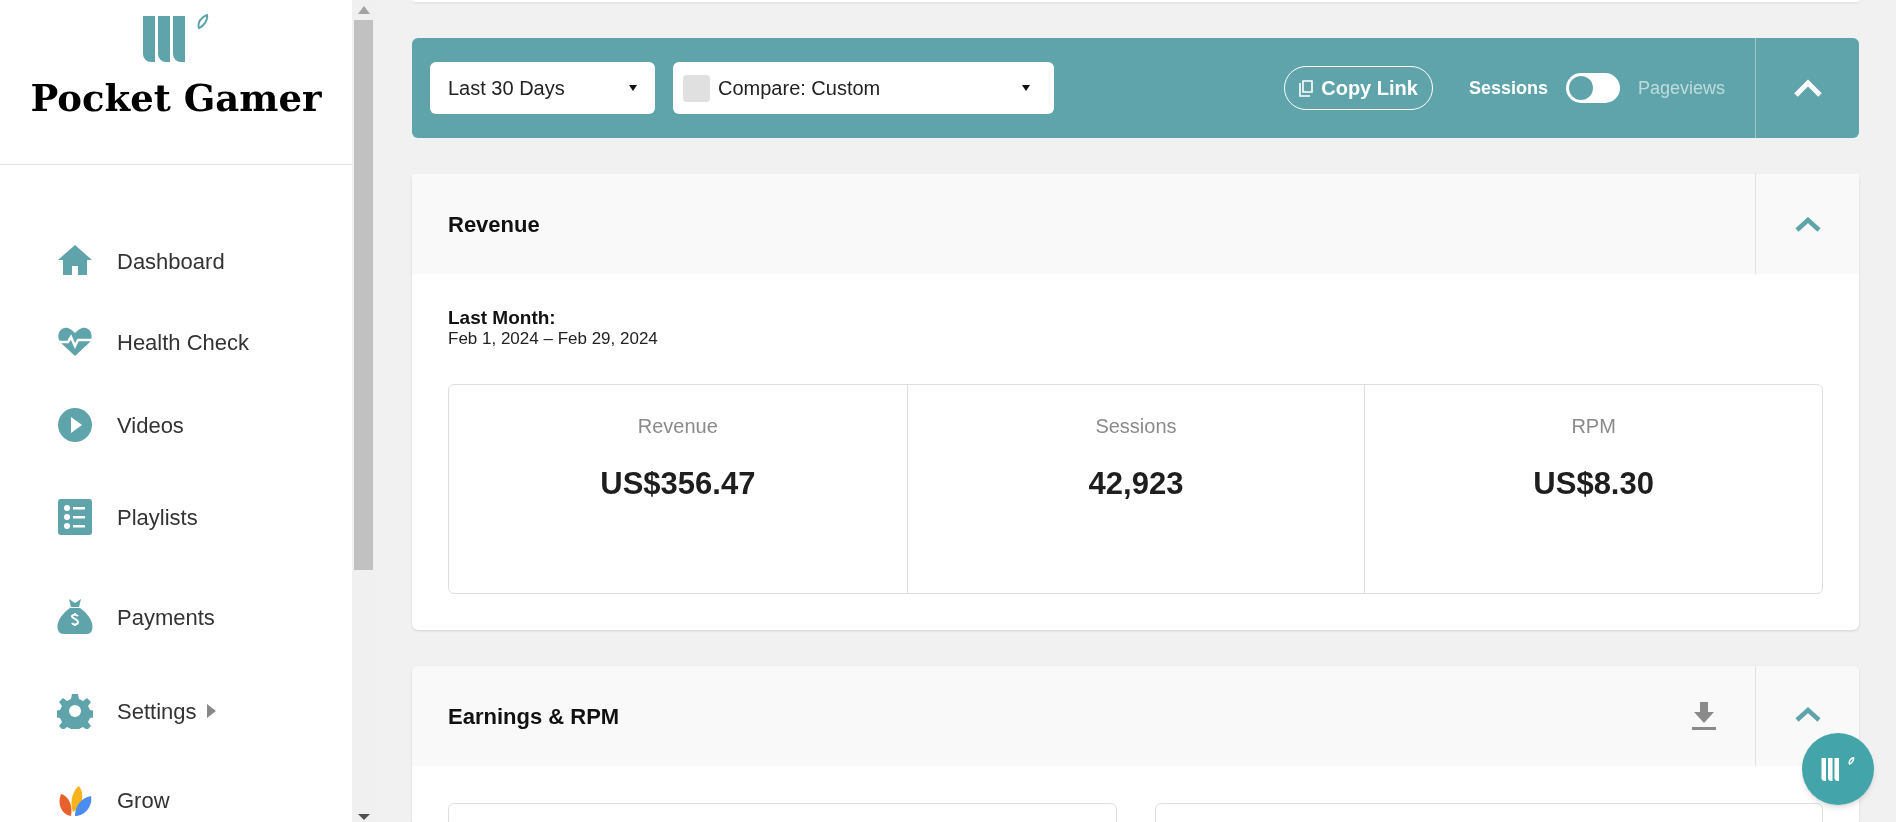 The width and height of the screenshot is (1896, 822). Describe the element at coordinates (863, 88) in the screenshot. I see `compare-dropdown: Compare: Custom` at that location.